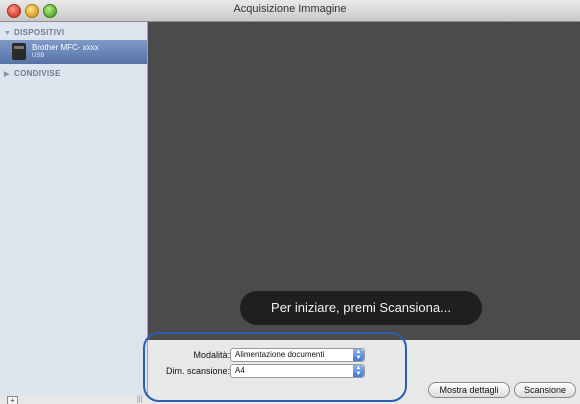  Describe the element at coordinates (12, 400) in the screenshot. I see `plus-icon: +` at that location.